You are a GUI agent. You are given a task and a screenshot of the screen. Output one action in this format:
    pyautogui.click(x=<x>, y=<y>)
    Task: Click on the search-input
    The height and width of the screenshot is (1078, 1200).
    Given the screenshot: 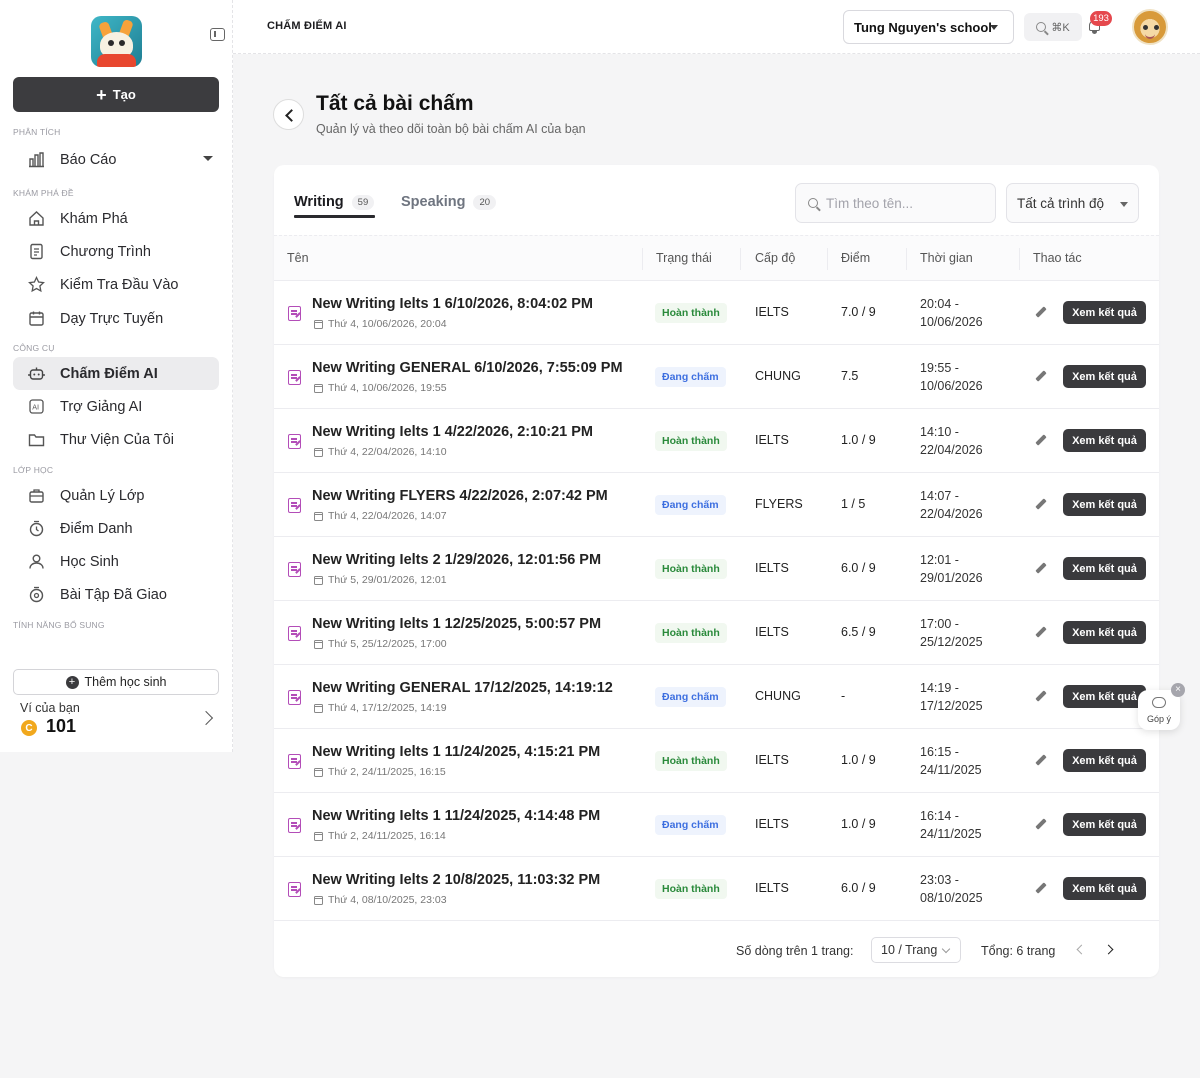 What is the action you would take?
    pyautogui.click(x=906, y=203)
    